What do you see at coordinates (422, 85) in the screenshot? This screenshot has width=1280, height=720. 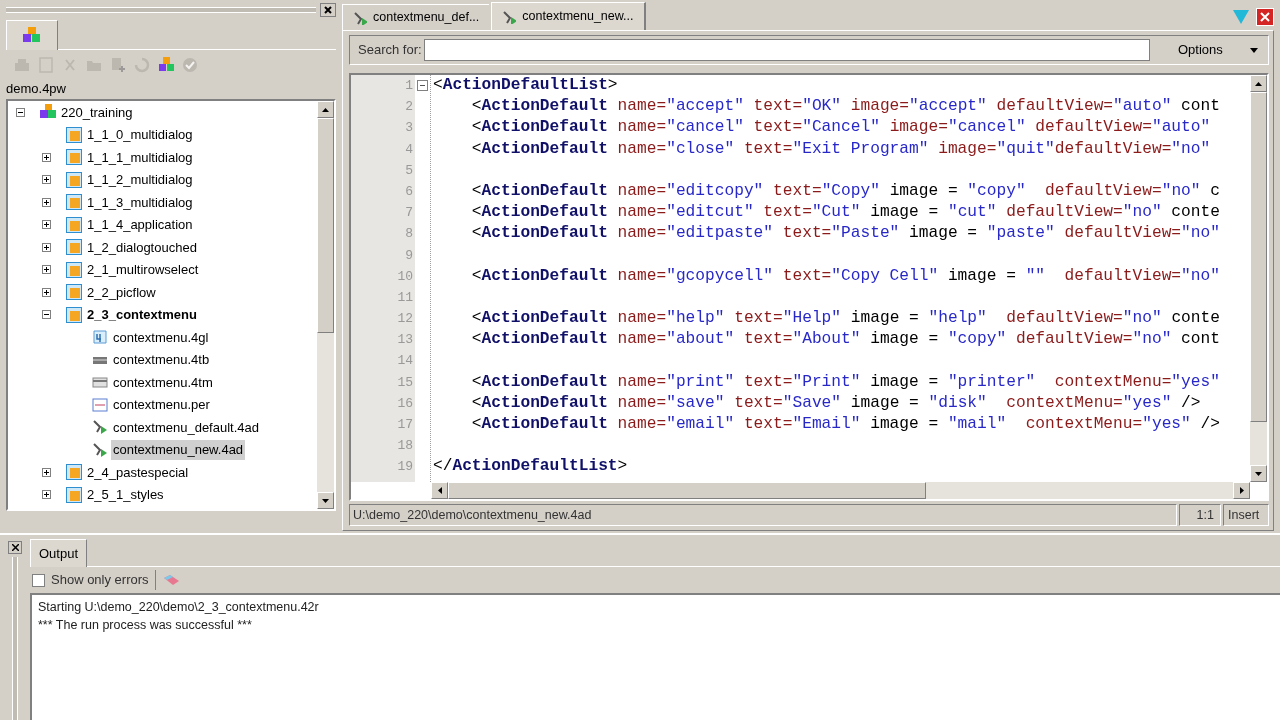 I see `fold-toggle` at bounding box center [422, 85].